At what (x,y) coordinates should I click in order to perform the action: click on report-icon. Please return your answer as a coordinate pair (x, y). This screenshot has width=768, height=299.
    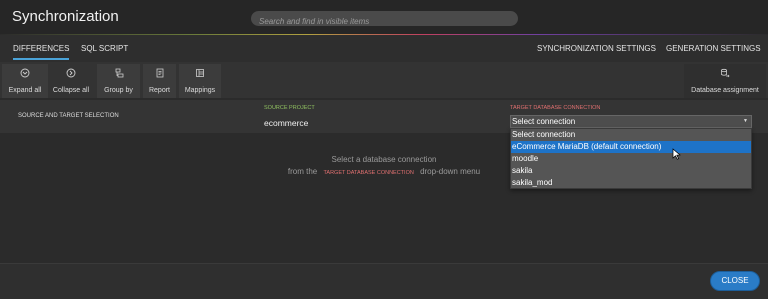
    Looking at the image, I should click on (159, 74).